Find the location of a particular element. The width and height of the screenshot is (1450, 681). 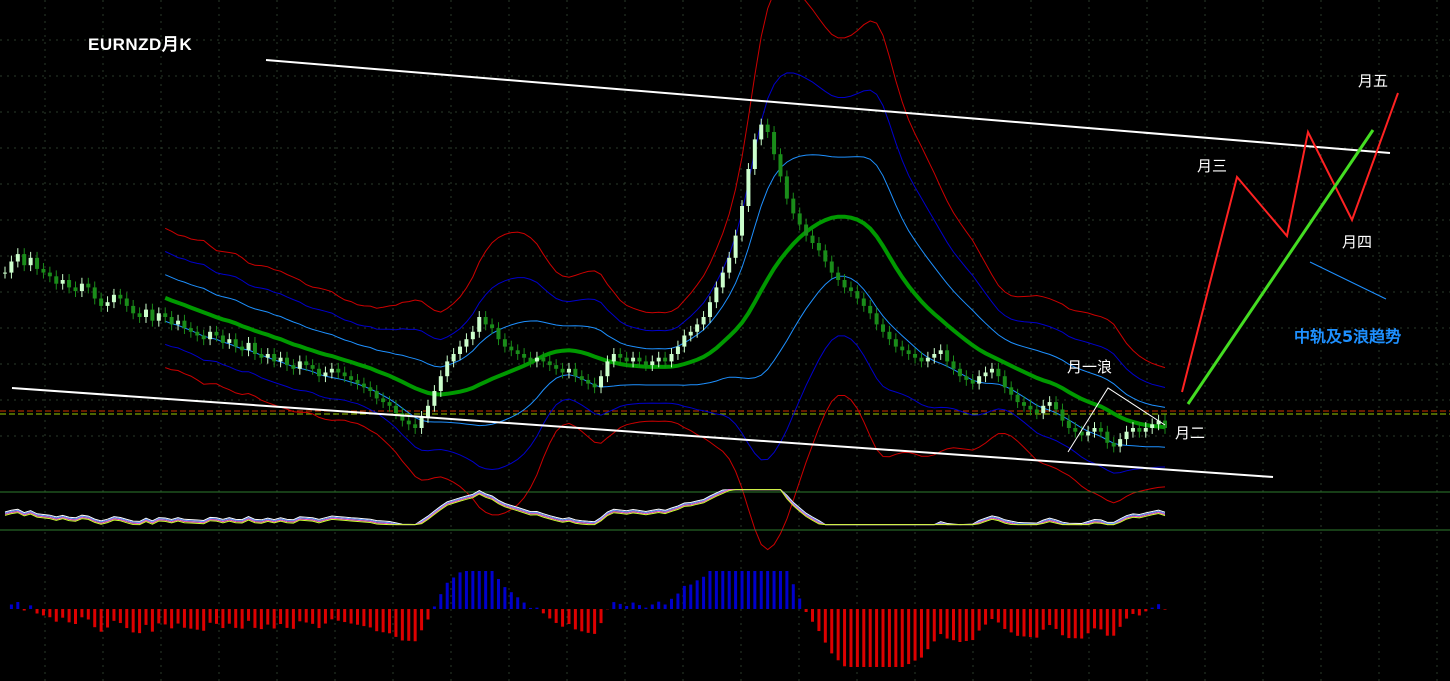

stochastic-panel is located at coordinates (725, 510).